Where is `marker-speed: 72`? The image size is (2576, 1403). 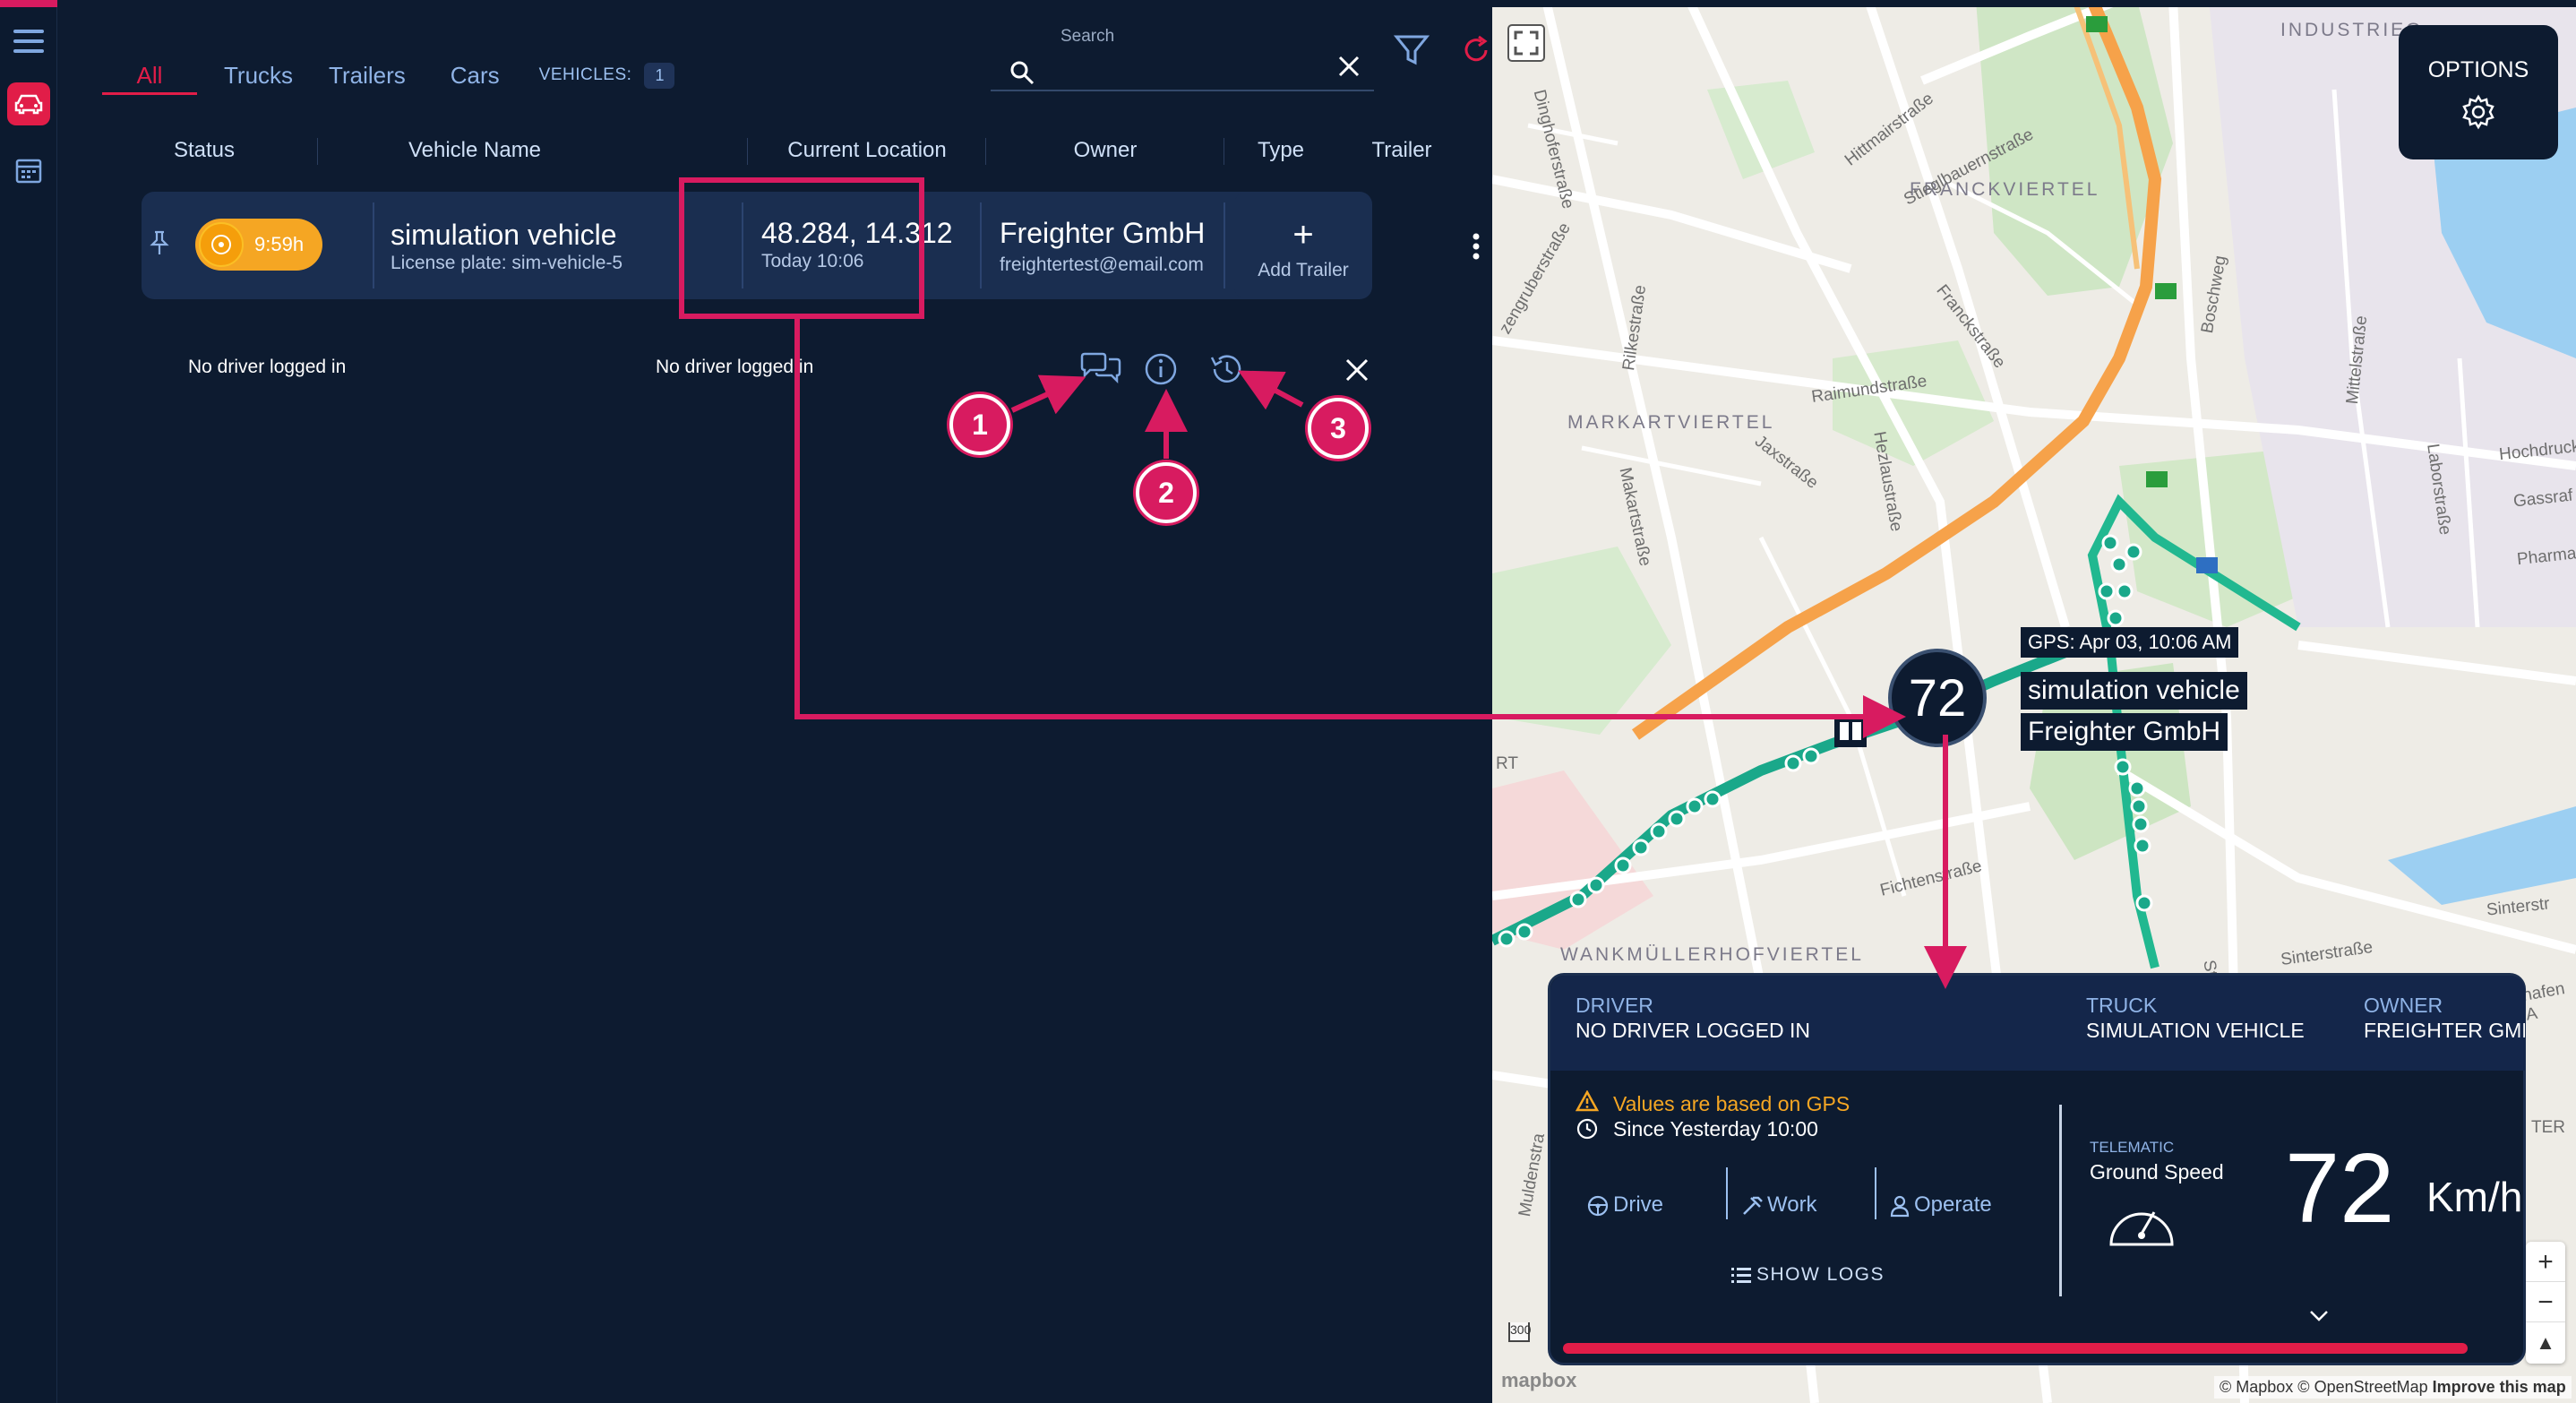 marker-speed: 72 is located at coordinates (1937, 697).